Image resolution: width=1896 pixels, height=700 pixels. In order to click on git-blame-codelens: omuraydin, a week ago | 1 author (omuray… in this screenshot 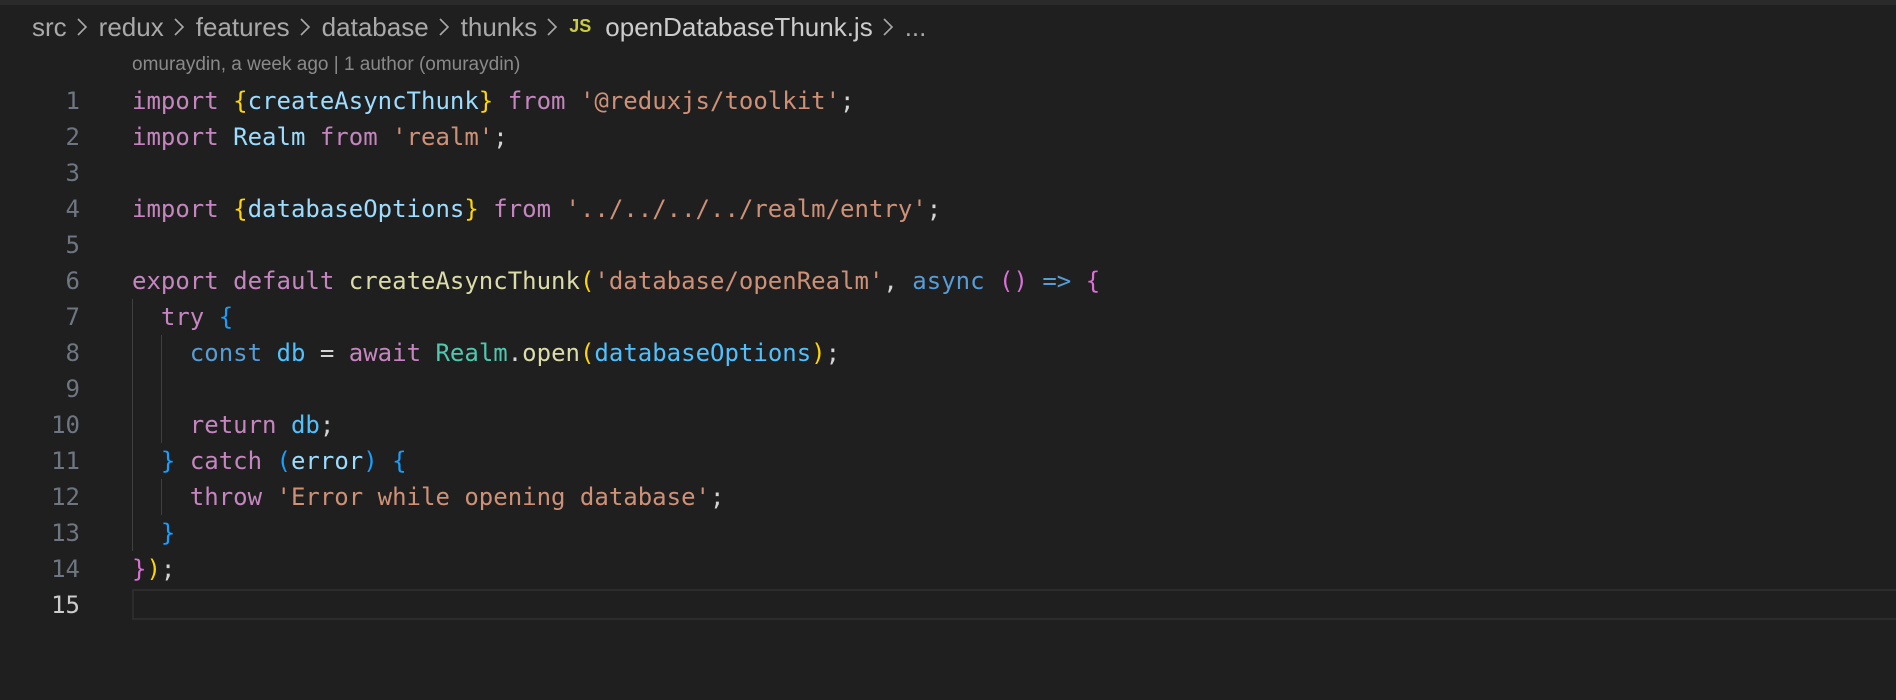, I will do `click(326, 65)`.